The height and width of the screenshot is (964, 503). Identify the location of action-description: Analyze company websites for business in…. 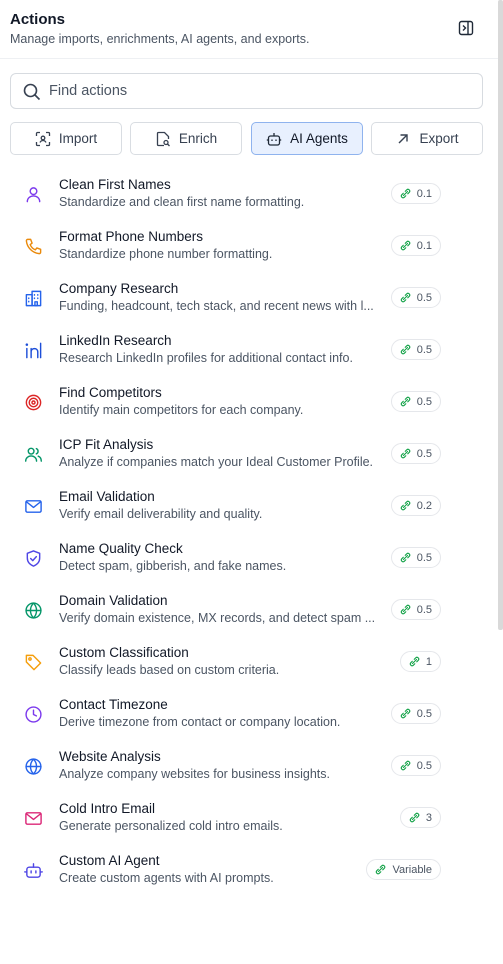
(194, 774).